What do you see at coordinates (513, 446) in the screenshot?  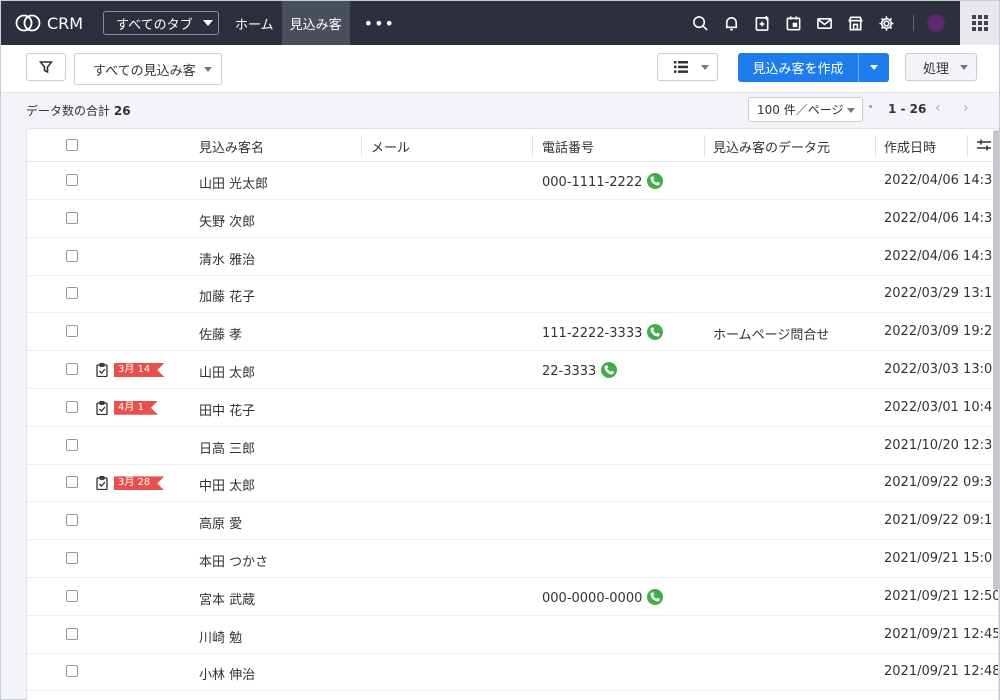 I see `table-row: 日高 三郎 2021/10/20 12:39` at bounding box center [513, 446].